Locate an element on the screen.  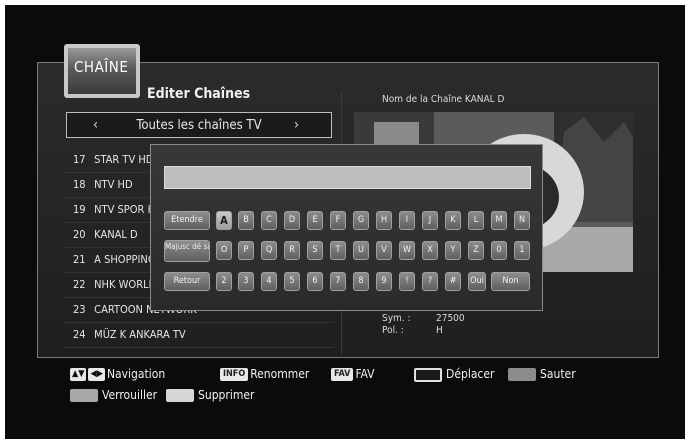
channel-badge: CHAÎNE is located at coordinates (102, 71).